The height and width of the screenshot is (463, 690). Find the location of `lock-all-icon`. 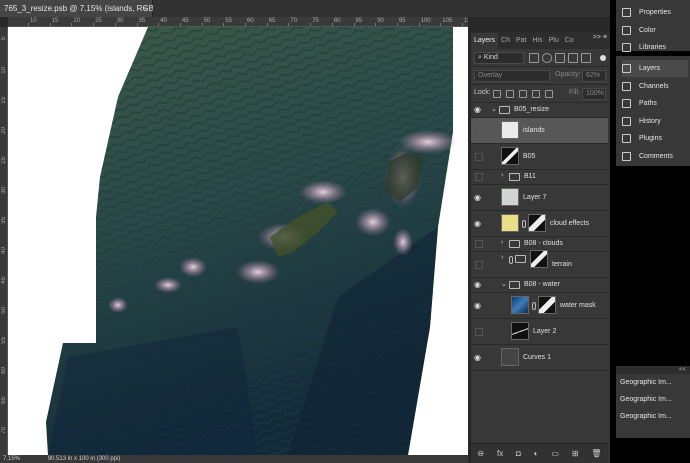

lock-all-icon is located at coordinates (549, 94).